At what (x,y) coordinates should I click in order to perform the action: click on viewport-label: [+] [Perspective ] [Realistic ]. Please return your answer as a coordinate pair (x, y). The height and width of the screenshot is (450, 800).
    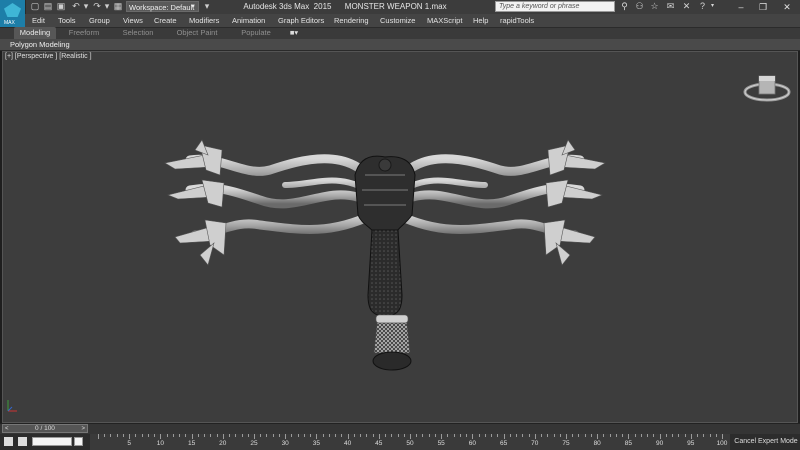
    Looking at the image, I should click on (48, 56).